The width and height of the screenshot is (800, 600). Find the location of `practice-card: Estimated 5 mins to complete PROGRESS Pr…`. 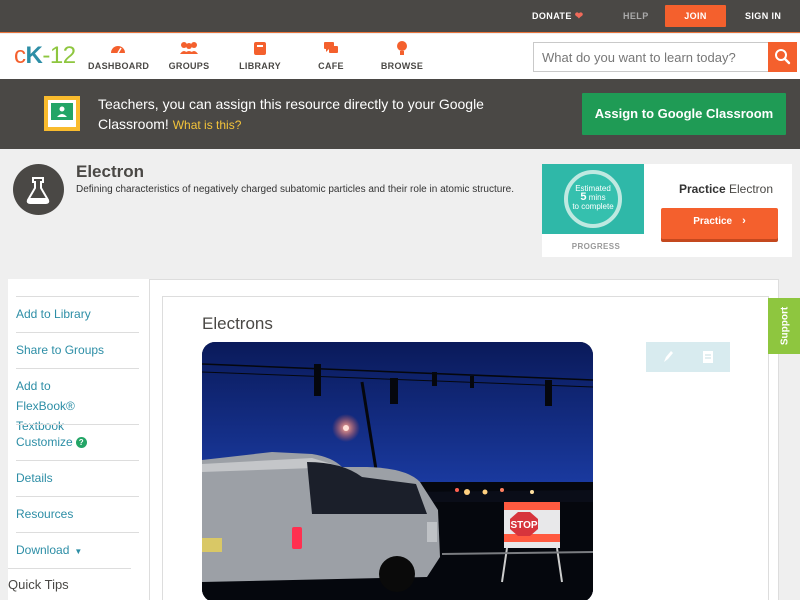

practice-card: Estimated 5 mins to complete PROGRESS Pr… is located at coordinates (667, 210).